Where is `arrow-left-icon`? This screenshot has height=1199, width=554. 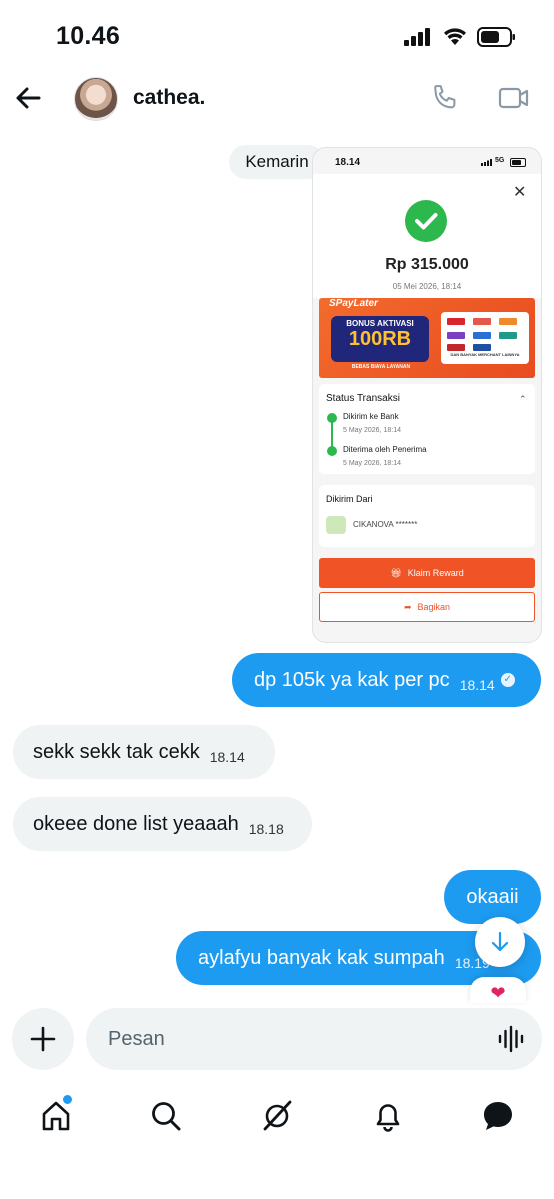 arrow-left-icon is located at coordinates (28, 98).